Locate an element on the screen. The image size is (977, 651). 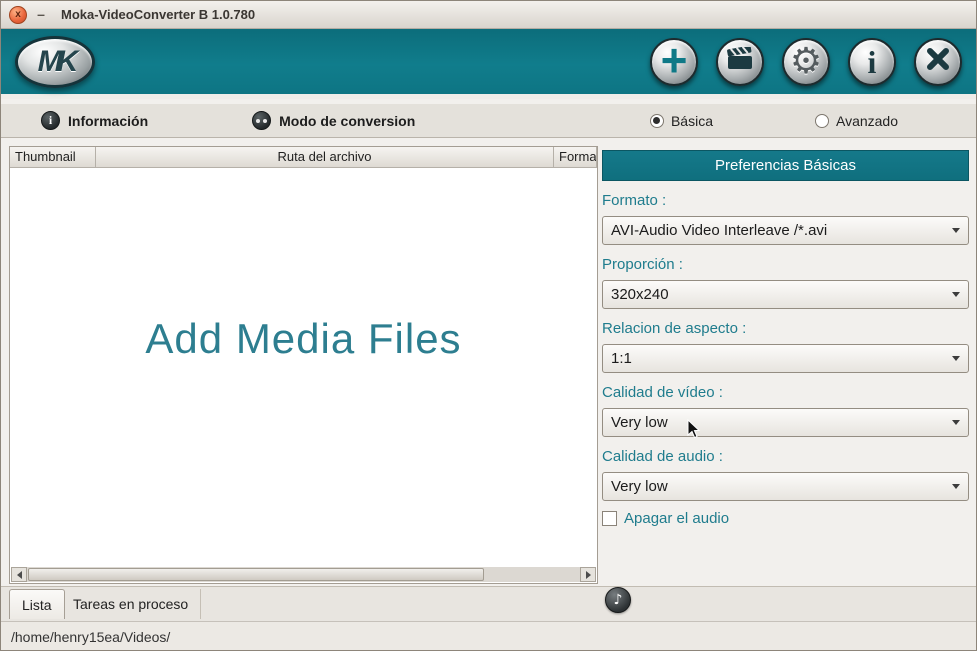
tab-list-label: Lista is located at coordinates (37, 604).